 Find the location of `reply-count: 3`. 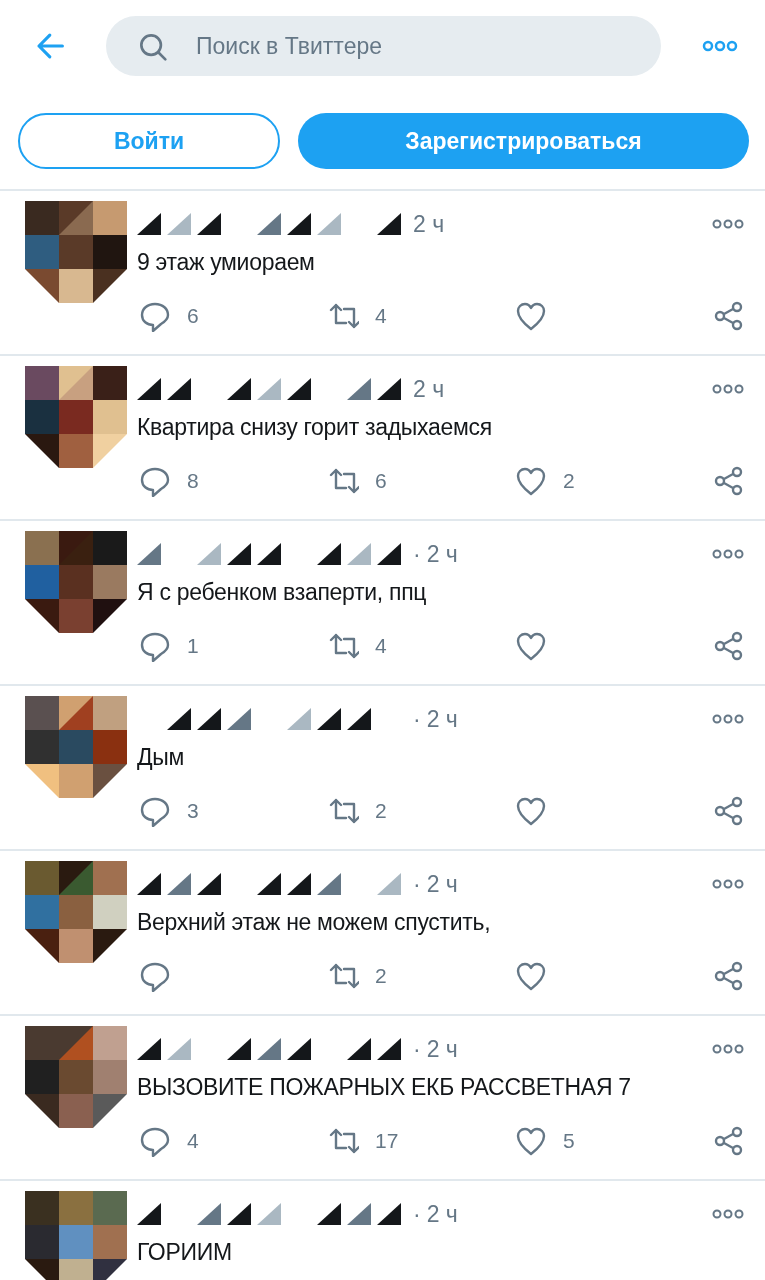

reply-count: 3 is located at coordinates (193, 811).